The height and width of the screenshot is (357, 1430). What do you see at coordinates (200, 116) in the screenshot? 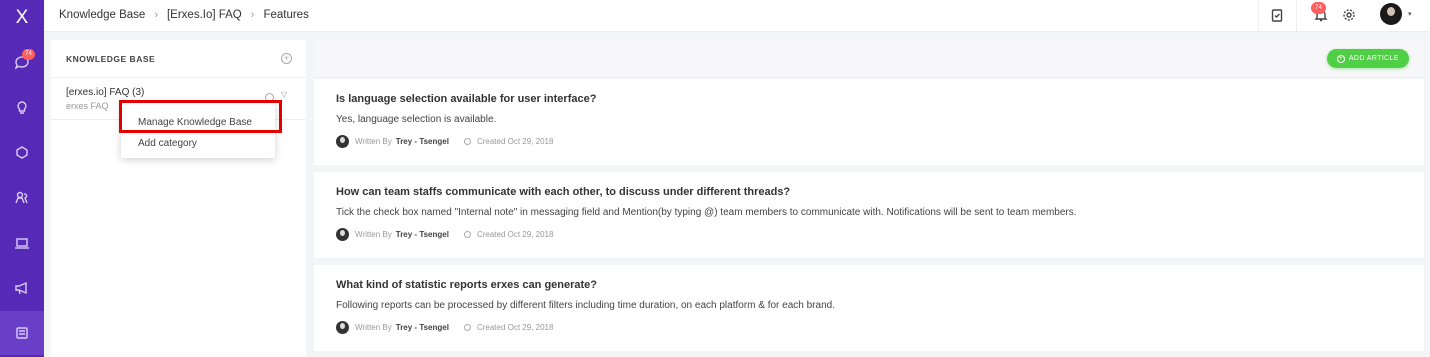
I see `highlight-box` at bounding box center [200, 116].